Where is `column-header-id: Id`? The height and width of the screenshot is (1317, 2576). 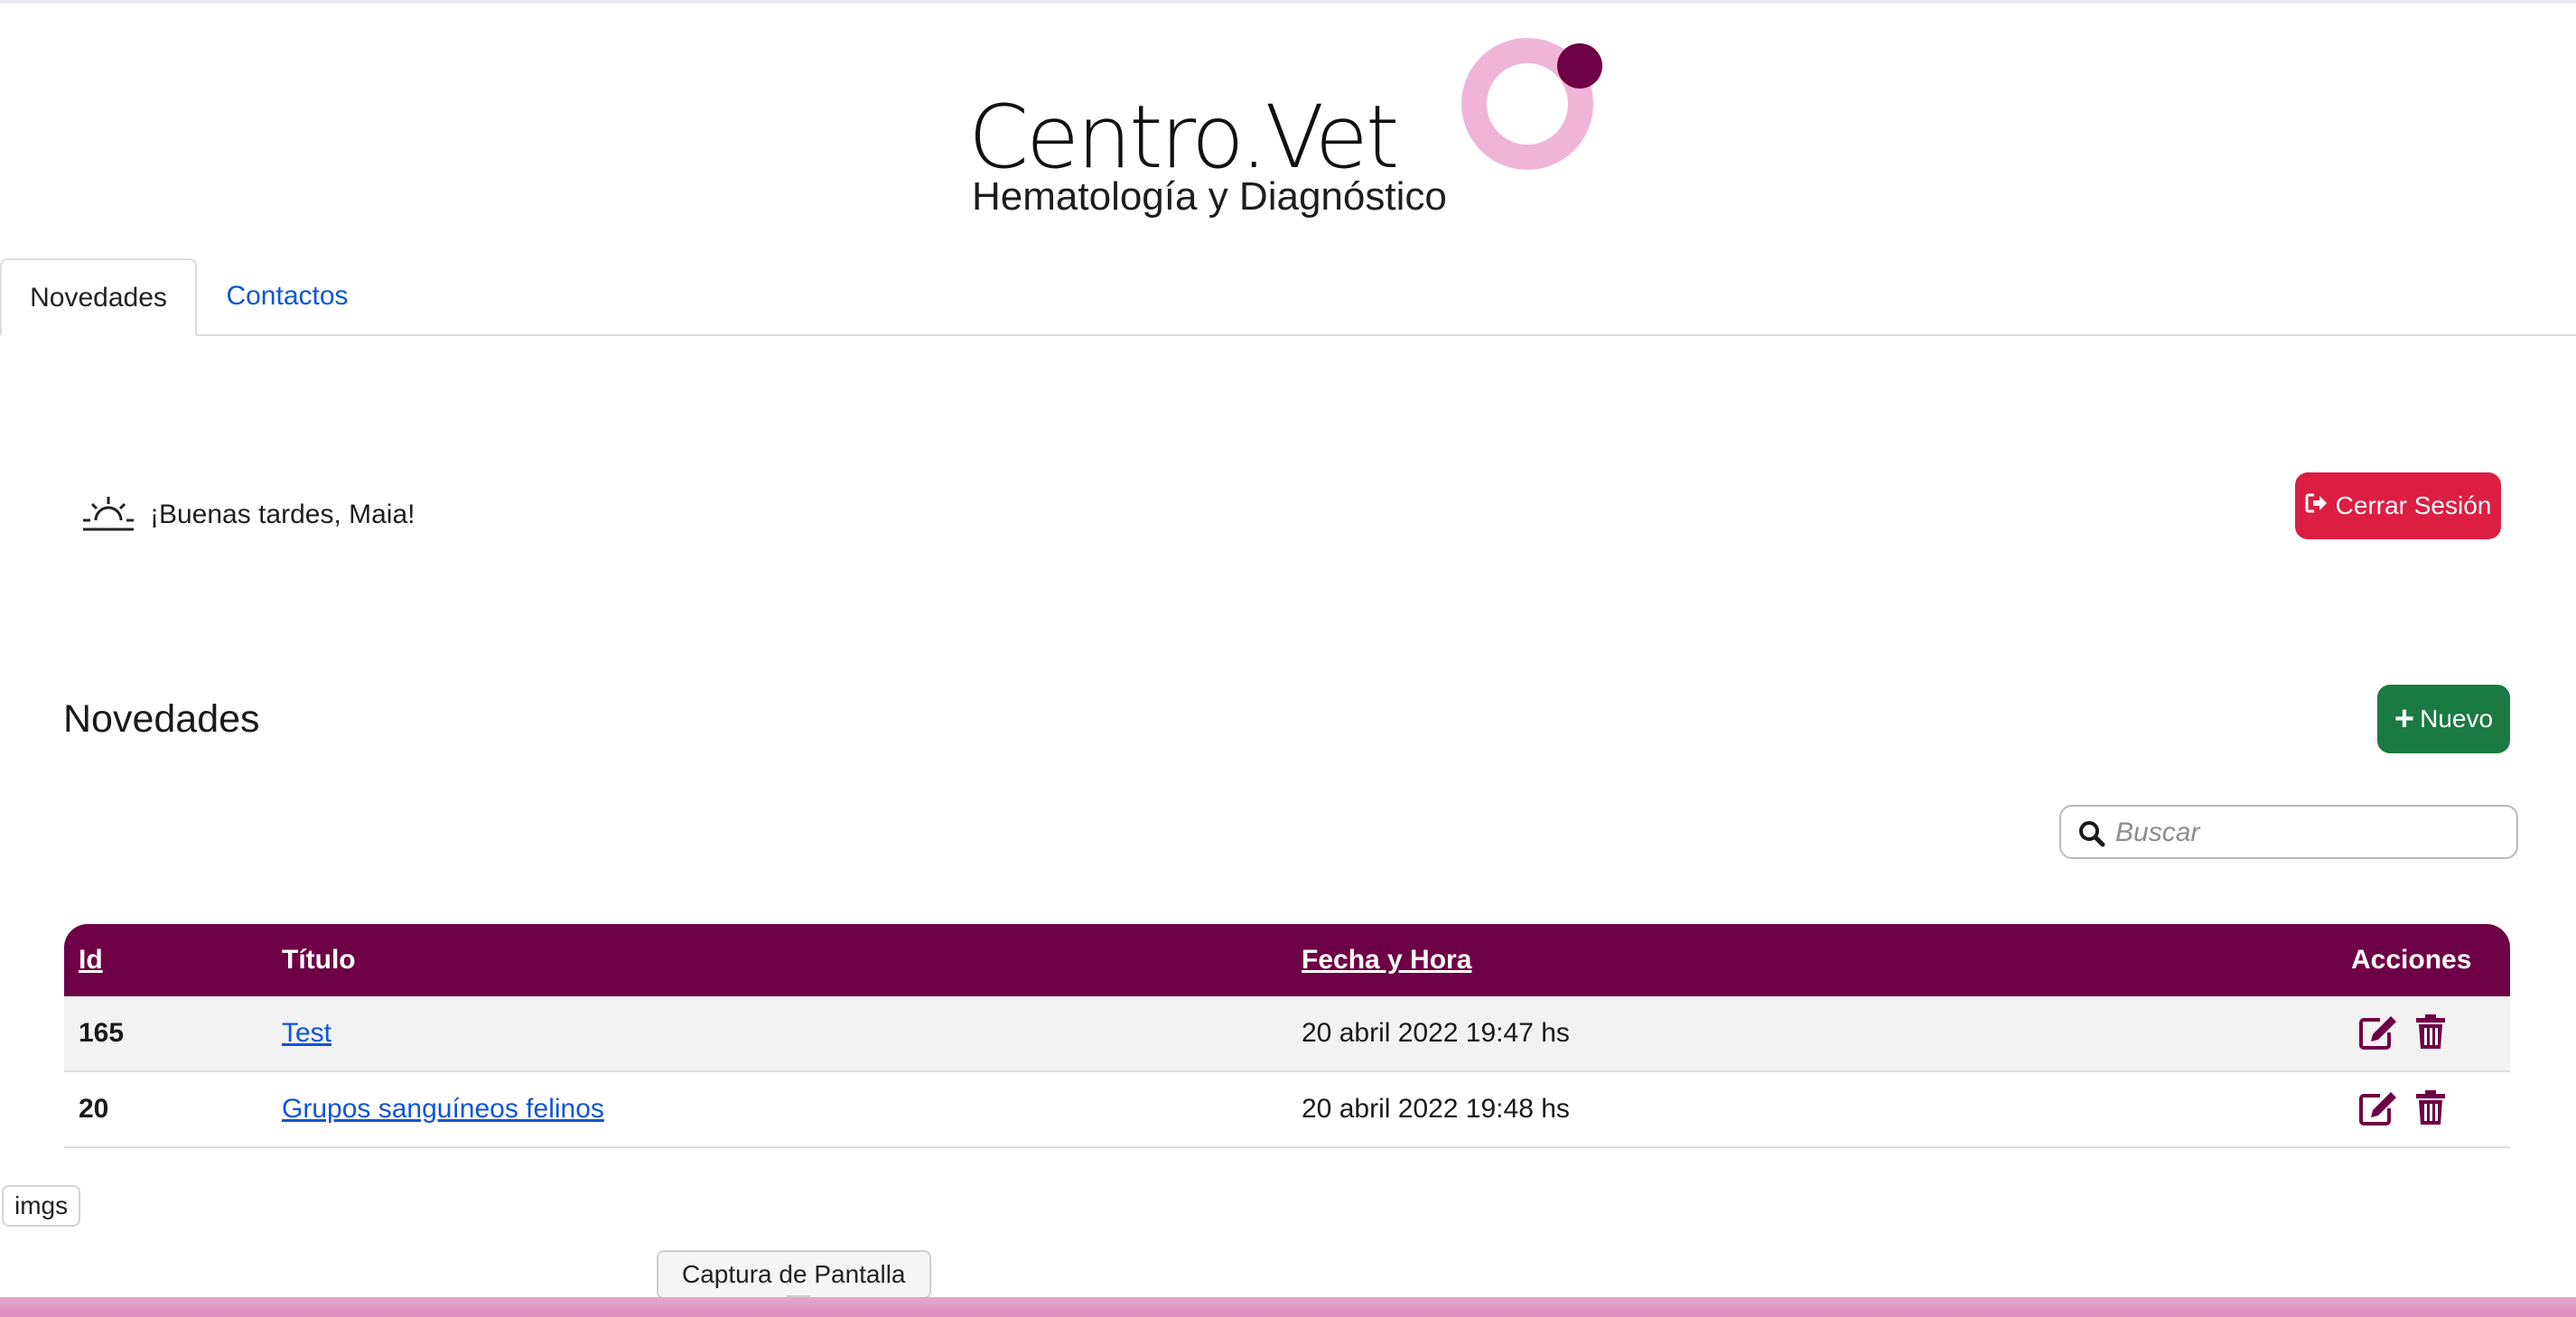
column-header-id: Id is located at coordinates (91, 960).